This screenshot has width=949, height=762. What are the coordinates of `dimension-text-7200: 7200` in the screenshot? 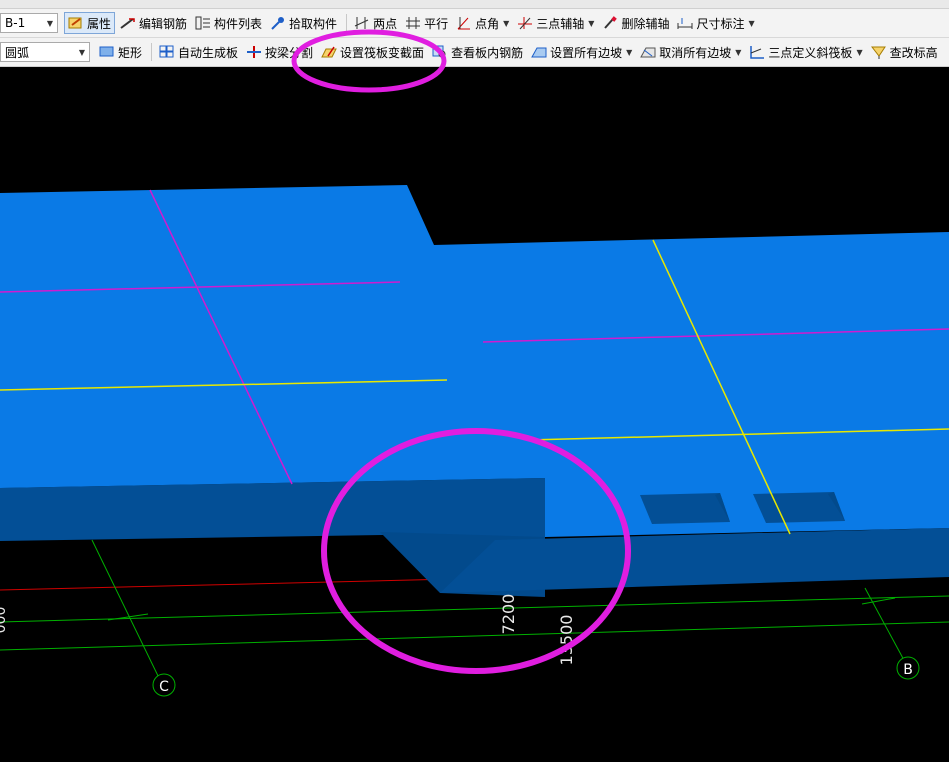 It's located at (508, 614).